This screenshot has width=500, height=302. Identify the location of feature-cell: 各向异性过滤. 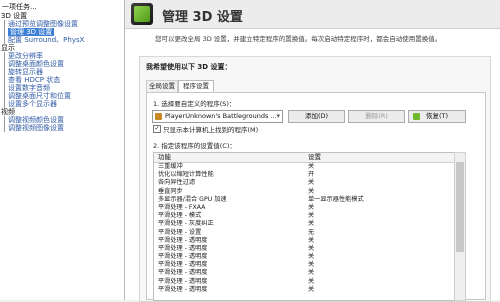
(177, 183).